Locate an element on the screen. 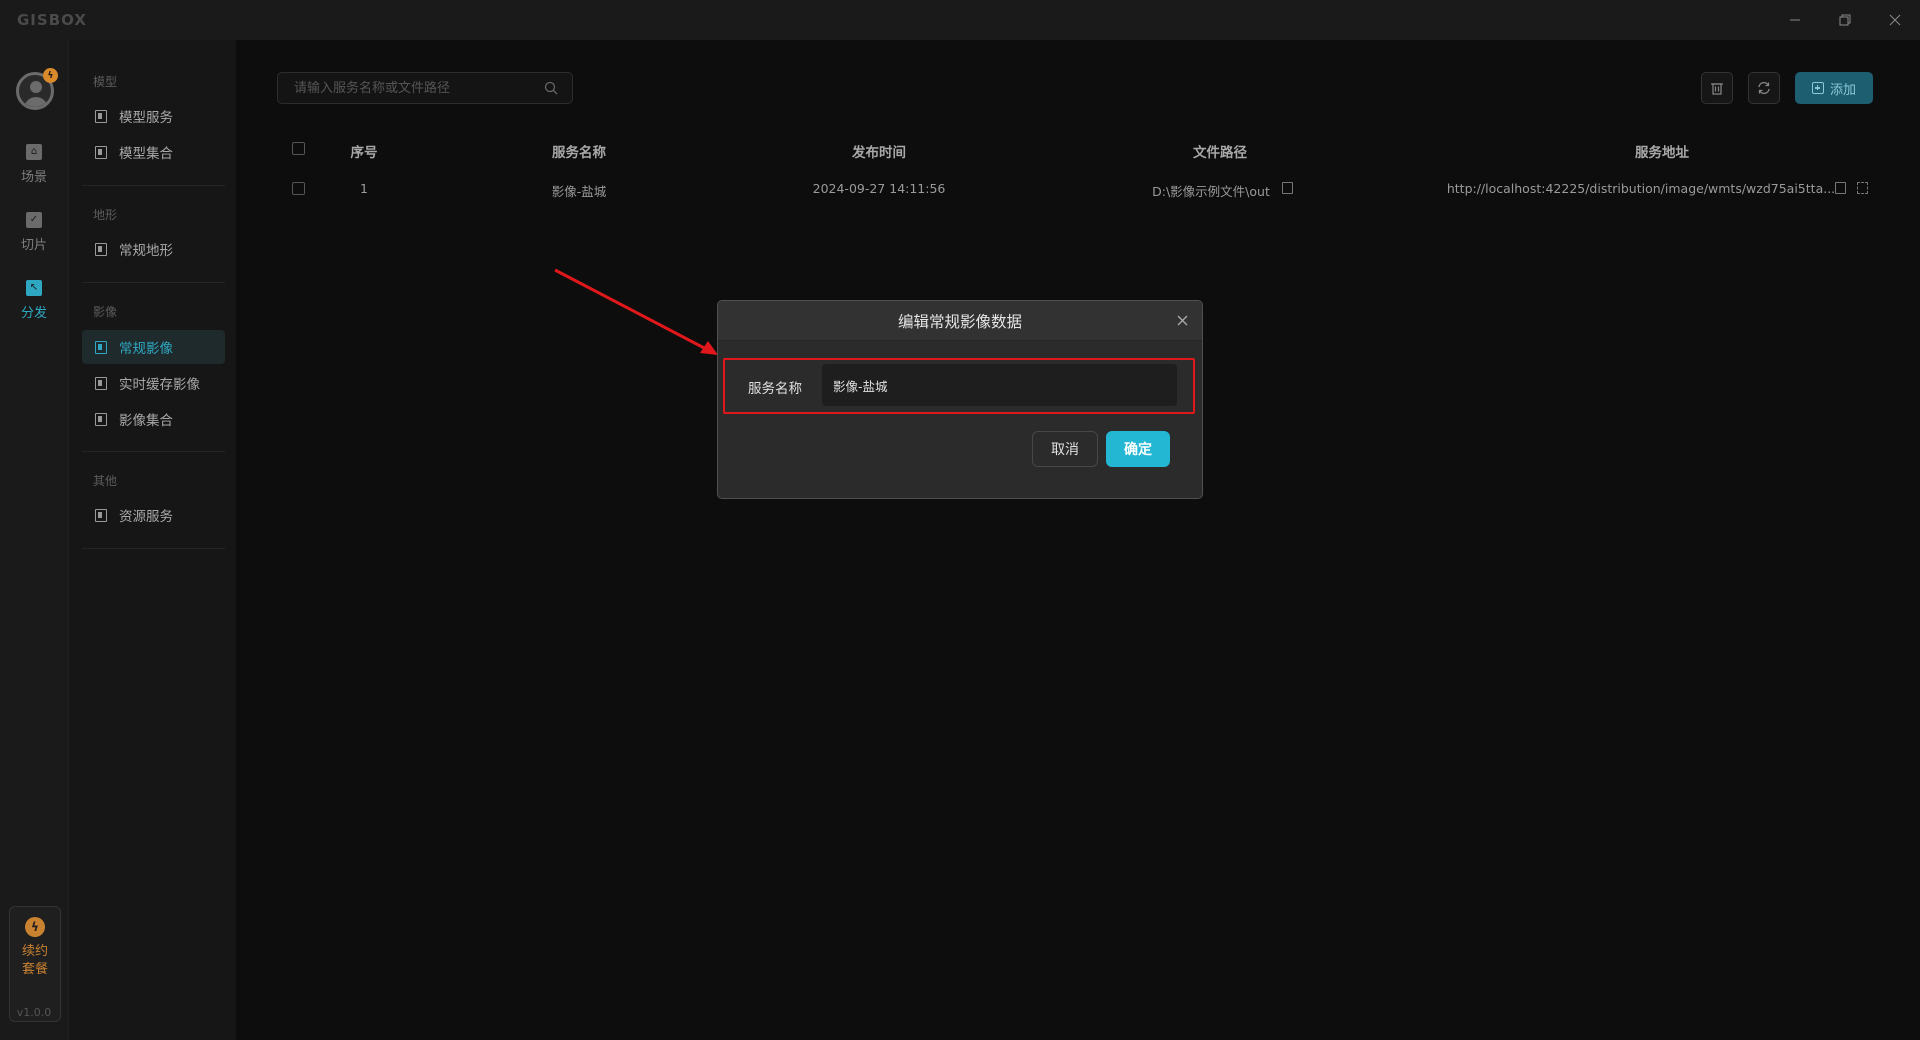 The height and width of the screenshot is (1040, 1920). nav-item-imagery-collection: 影像集合 is located at coordinates (153, 419).